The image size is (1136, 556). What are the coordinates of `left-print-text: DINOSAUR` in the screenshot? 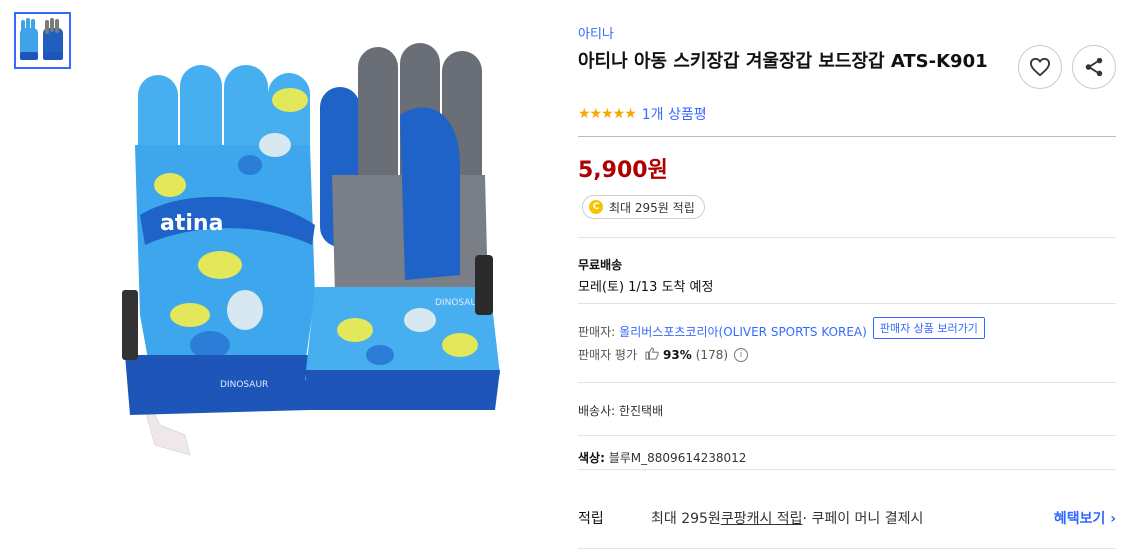 It's located at (244, 385).